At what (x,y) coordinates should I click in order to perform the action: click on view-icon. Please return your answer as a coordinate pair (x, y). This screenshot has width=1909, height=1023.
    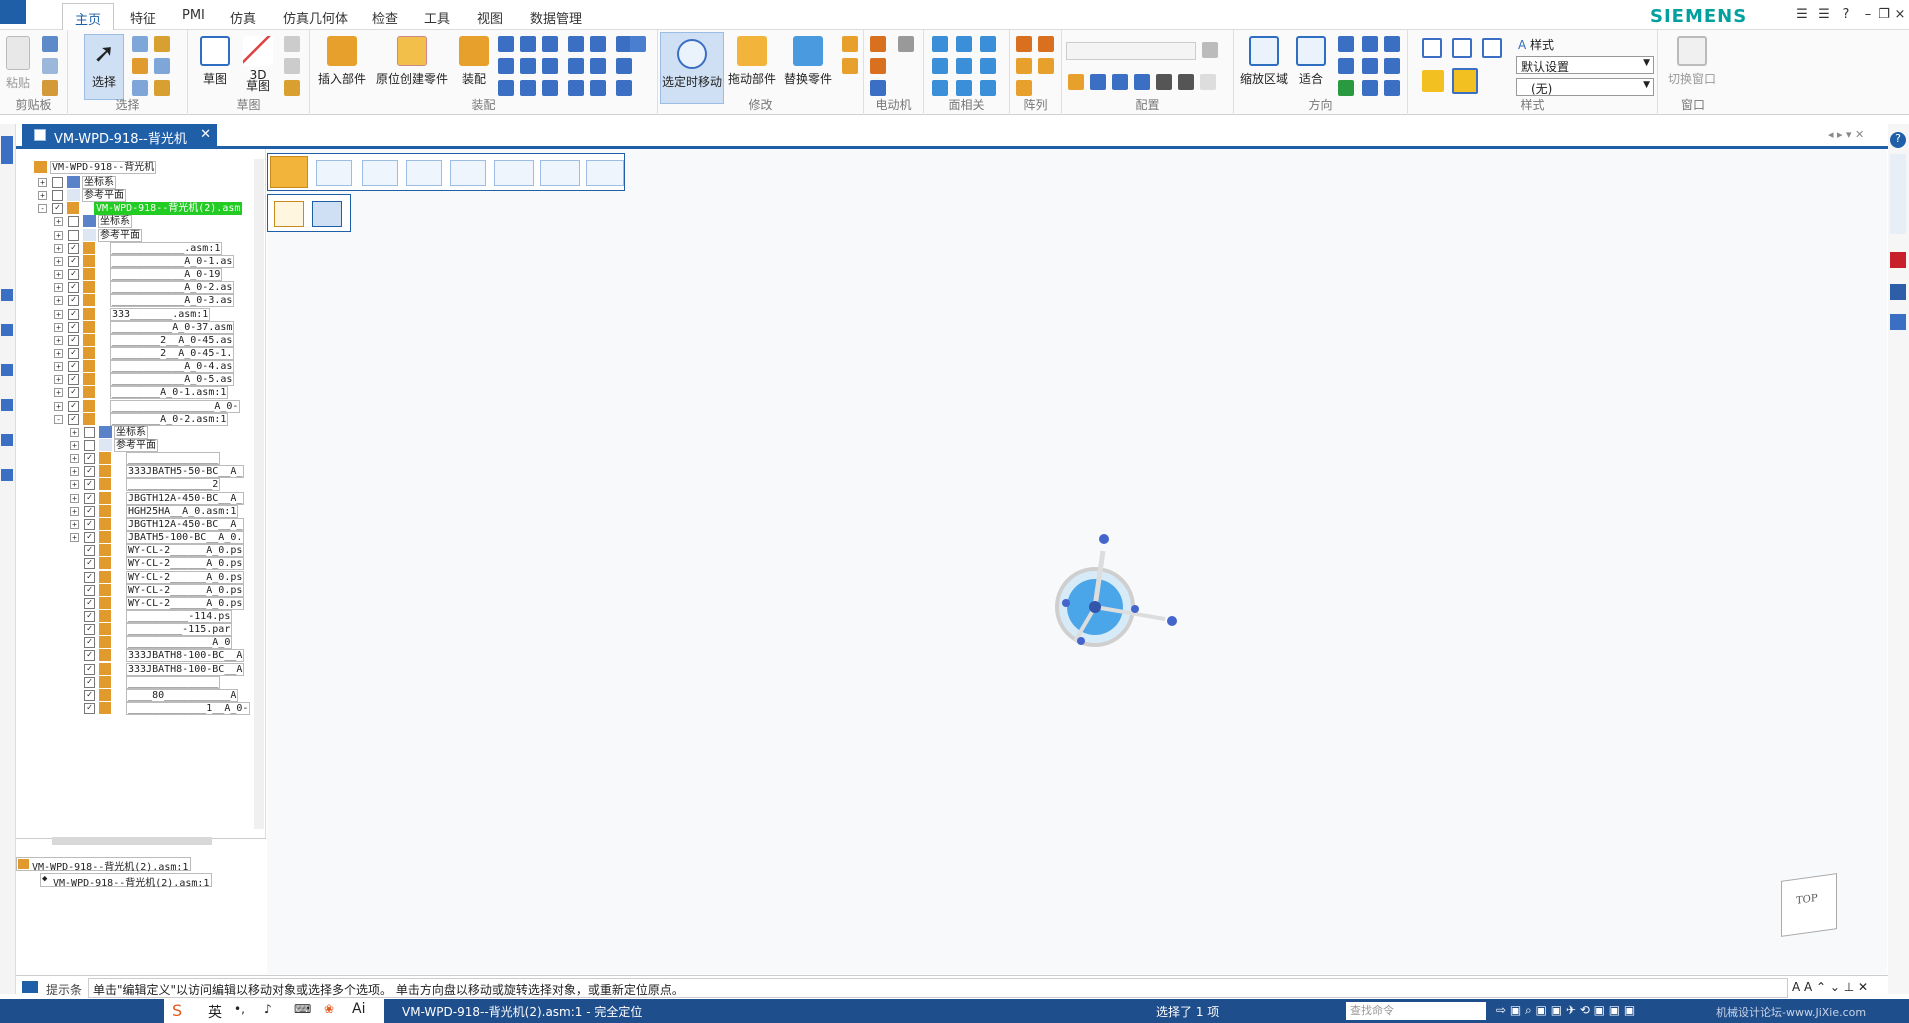
    Looking at the image, I should click on (1392, 44).